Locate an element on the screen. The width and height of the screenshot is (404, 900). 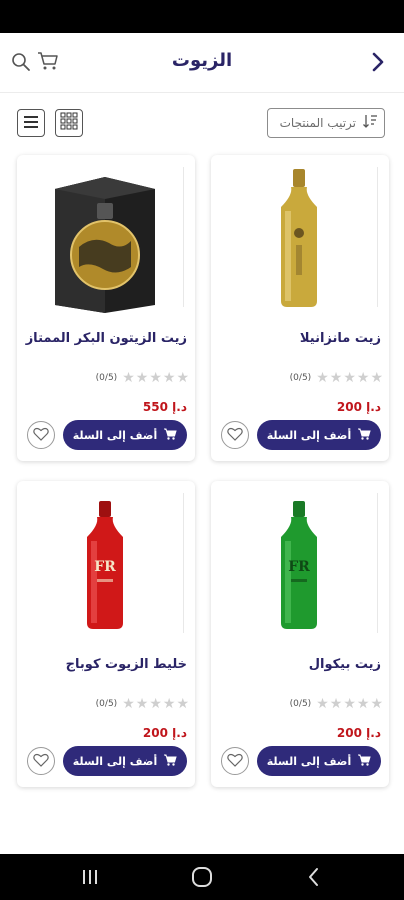
list-view-button is located at coordinates (31, 123).